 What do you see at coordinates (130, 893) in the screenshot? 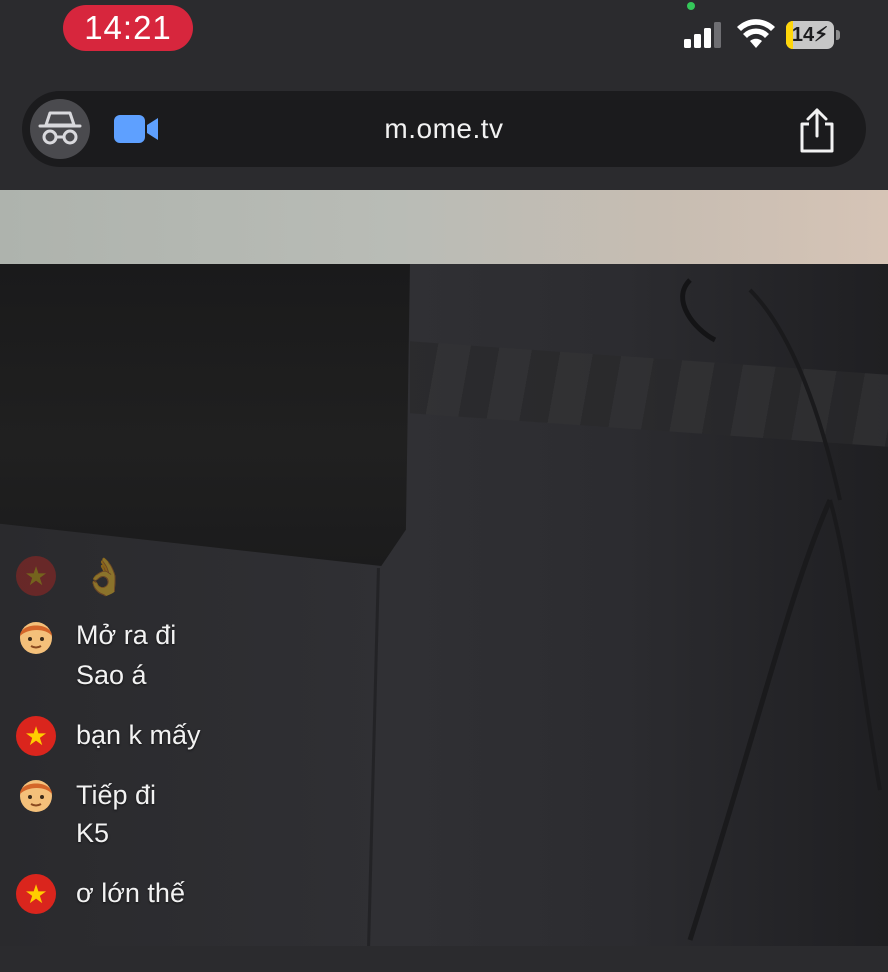
I see `chat-message-line: ơ lớn thế` at bounding box center [130, 893].